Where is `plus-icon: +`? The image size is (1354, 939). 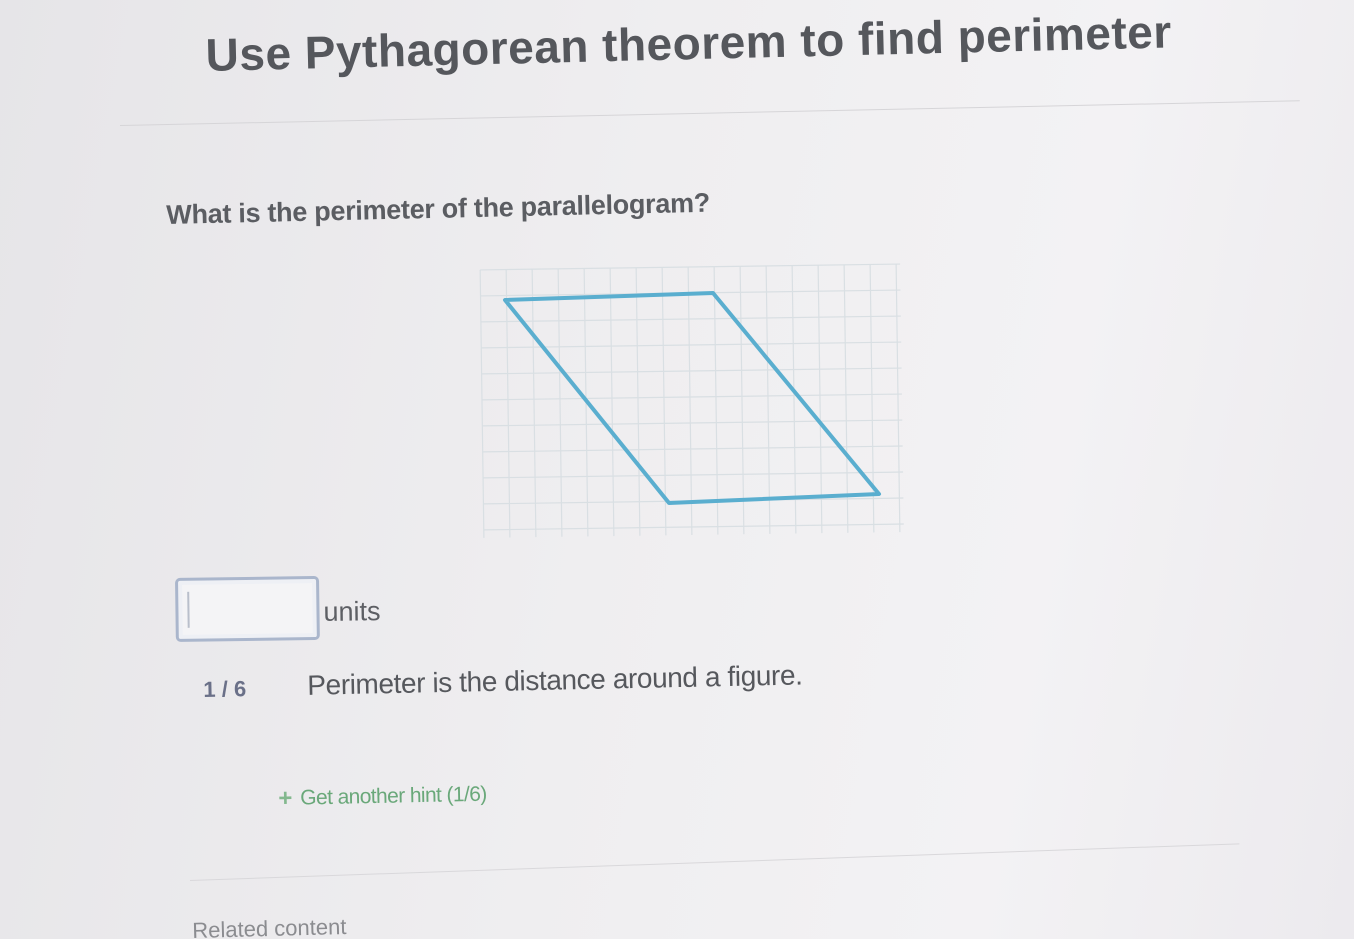 plus-icon: + is located at coordinates (285, 798).